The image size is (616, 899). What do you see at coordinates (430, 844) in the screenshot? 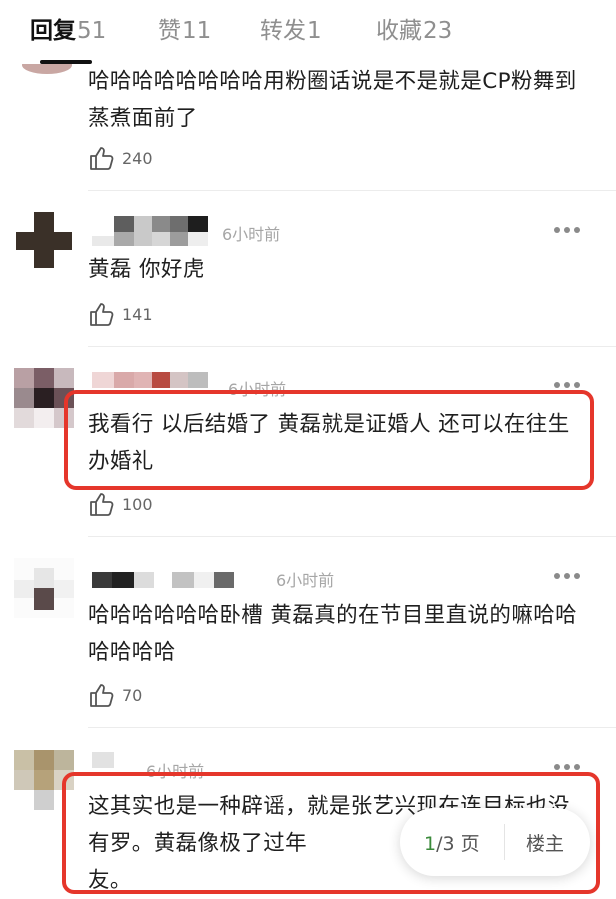
I see `current-page: 1` at bounding box center [430, 844].